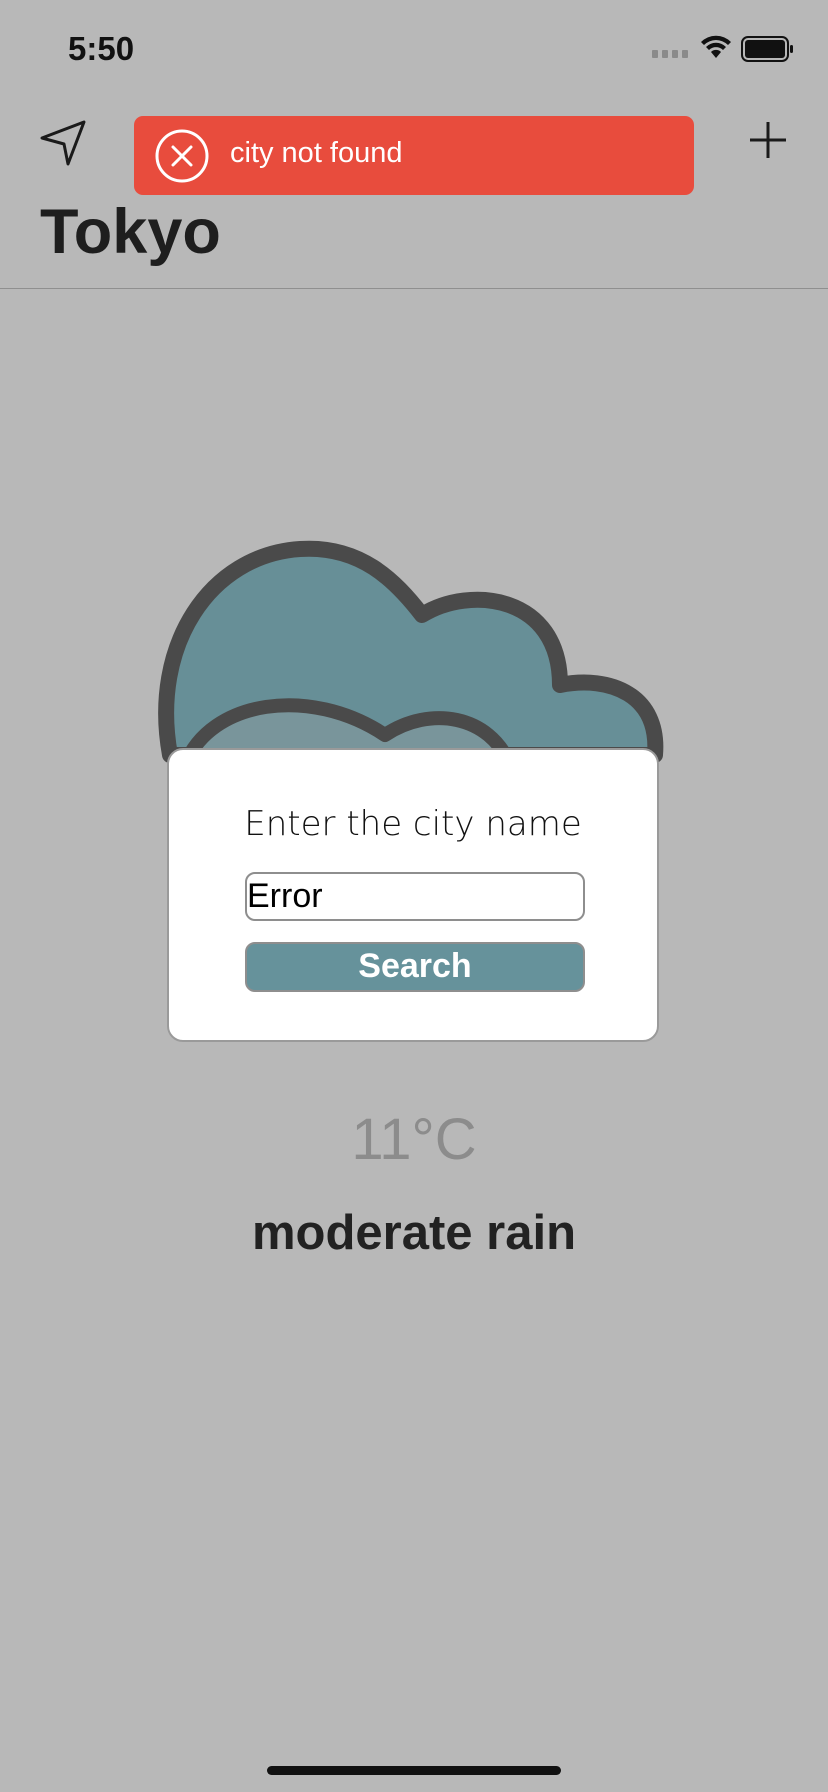 Image resolution: width=828 pixels, height=1792 pixels. I want to click on status-time: 5:50, so click(101, 48).